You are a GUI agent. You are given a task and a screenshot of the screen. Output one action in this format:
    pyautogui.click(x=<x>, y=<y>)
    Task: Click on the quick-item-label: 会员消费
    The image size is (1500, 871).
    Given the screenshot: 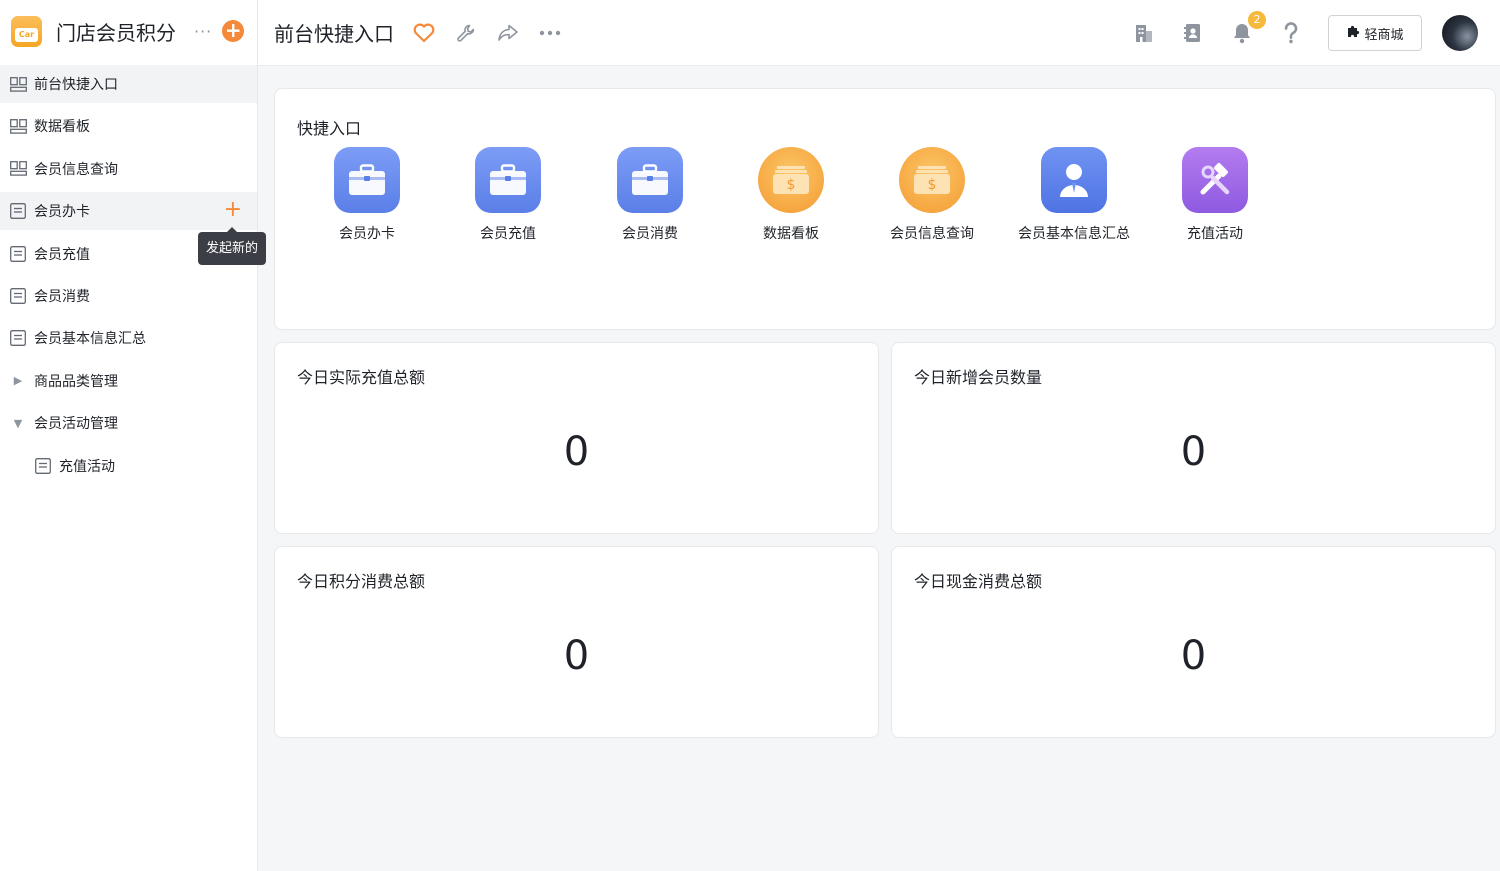 What is the action you would take?
    pyautogui.click(x=650, y=234)
    